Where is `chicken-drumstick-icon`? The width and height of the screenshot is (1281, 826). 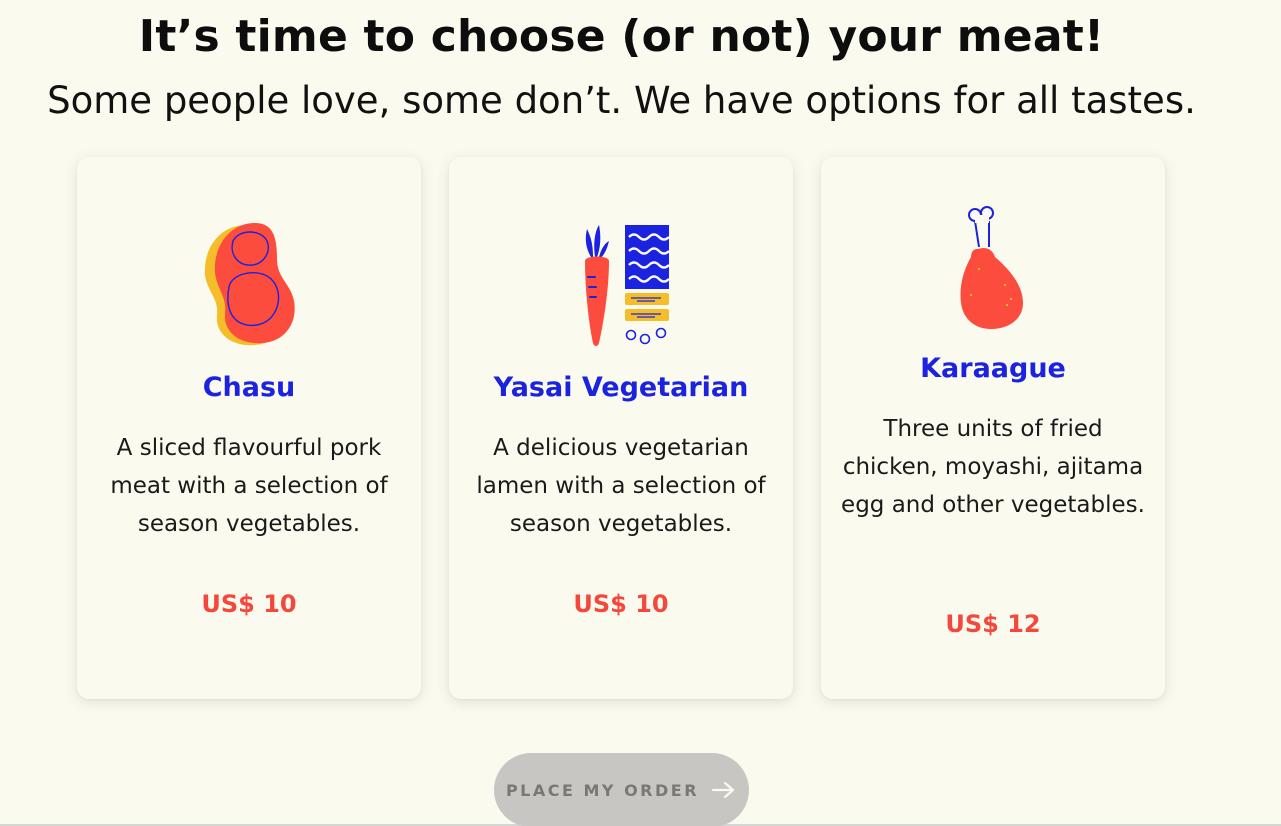 chicken-drumstick-icon is located at coordinates (993, 268).